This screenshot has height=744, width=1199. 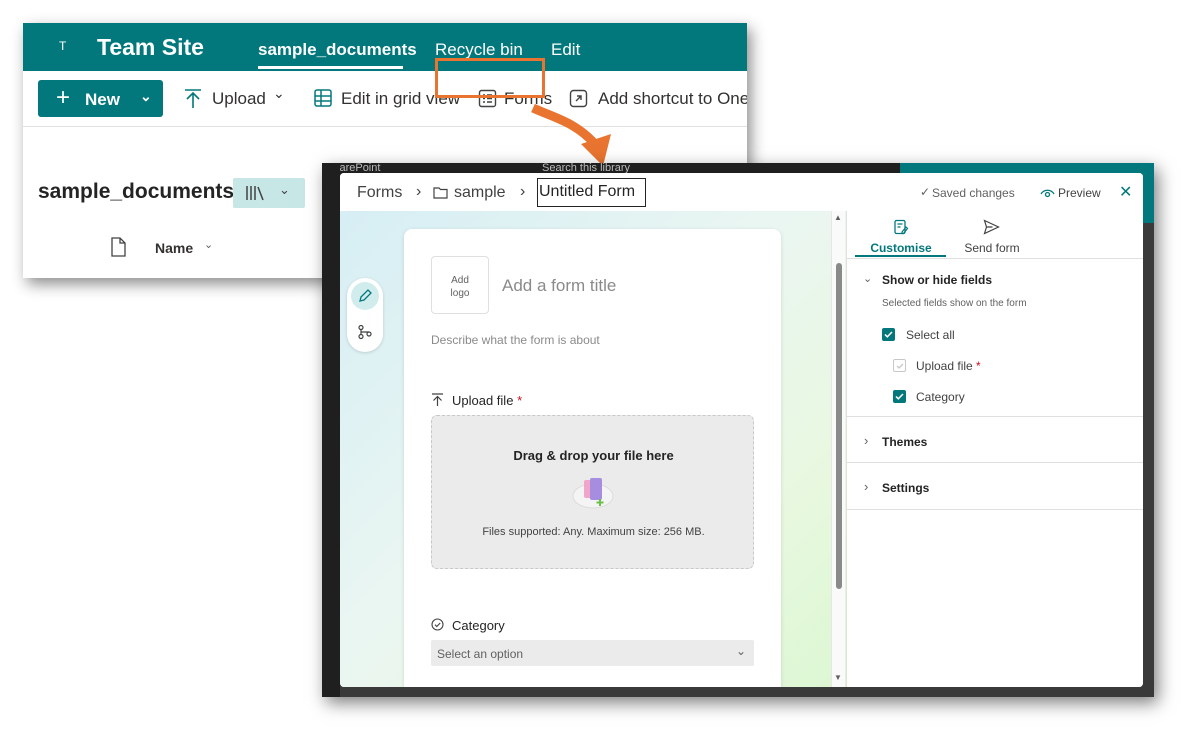 I want to click on send-icon, so click(x=991, y=229).